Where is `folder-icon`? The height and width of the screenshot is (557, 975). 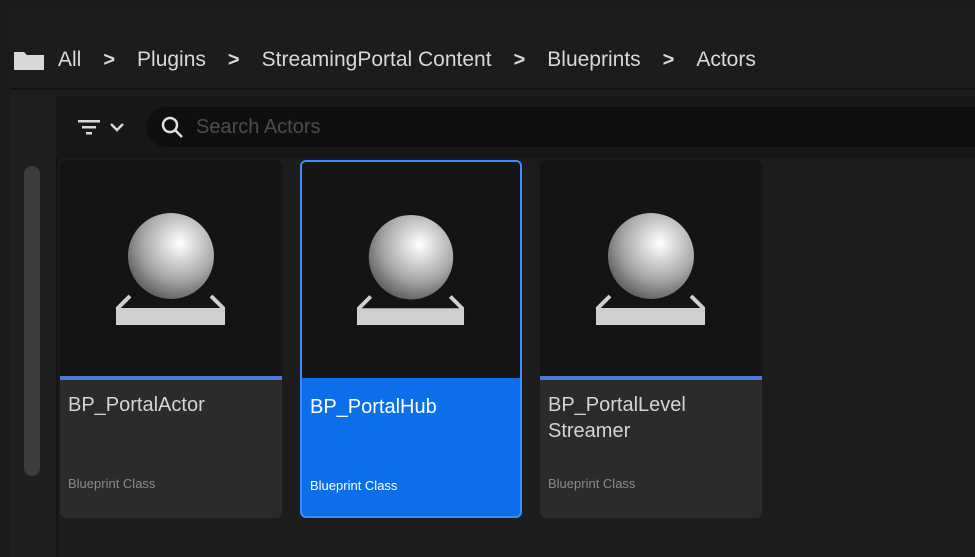
folder-icon is located at coordinates (29, 60).